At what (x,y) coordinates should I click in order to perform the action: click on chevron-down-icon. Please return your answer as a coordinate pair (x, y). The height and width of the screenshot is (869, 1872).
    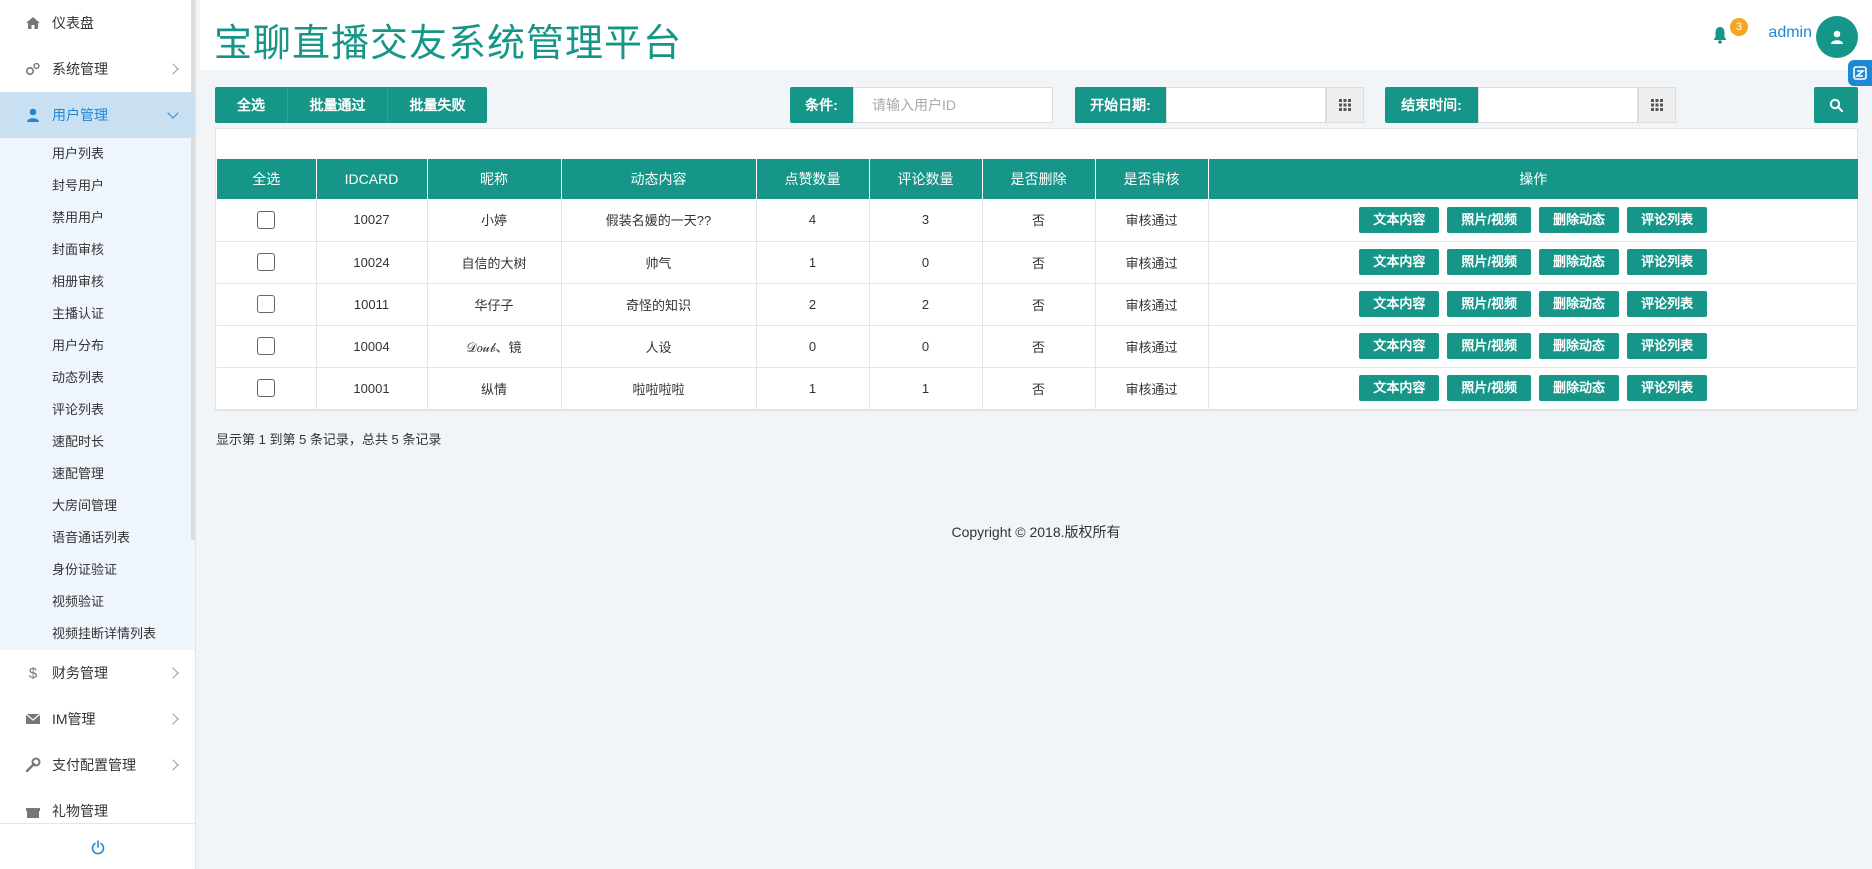
    Looking at the image, I should click on (173, 113).